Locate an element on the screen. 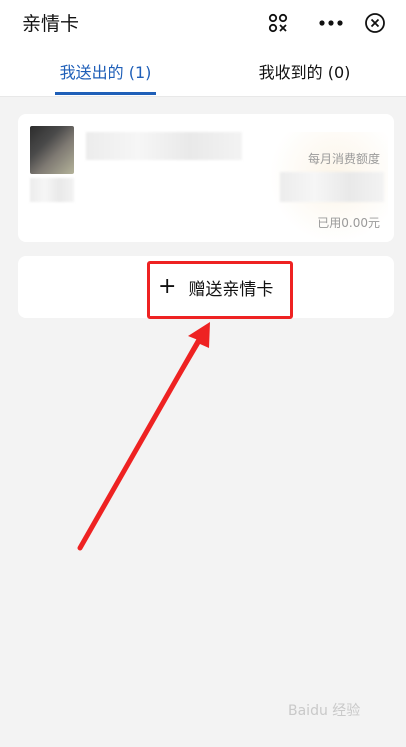 The width and height of the screenshot is (406, 747). page-title: 亲情卡 is located at coordinates (51, 24).